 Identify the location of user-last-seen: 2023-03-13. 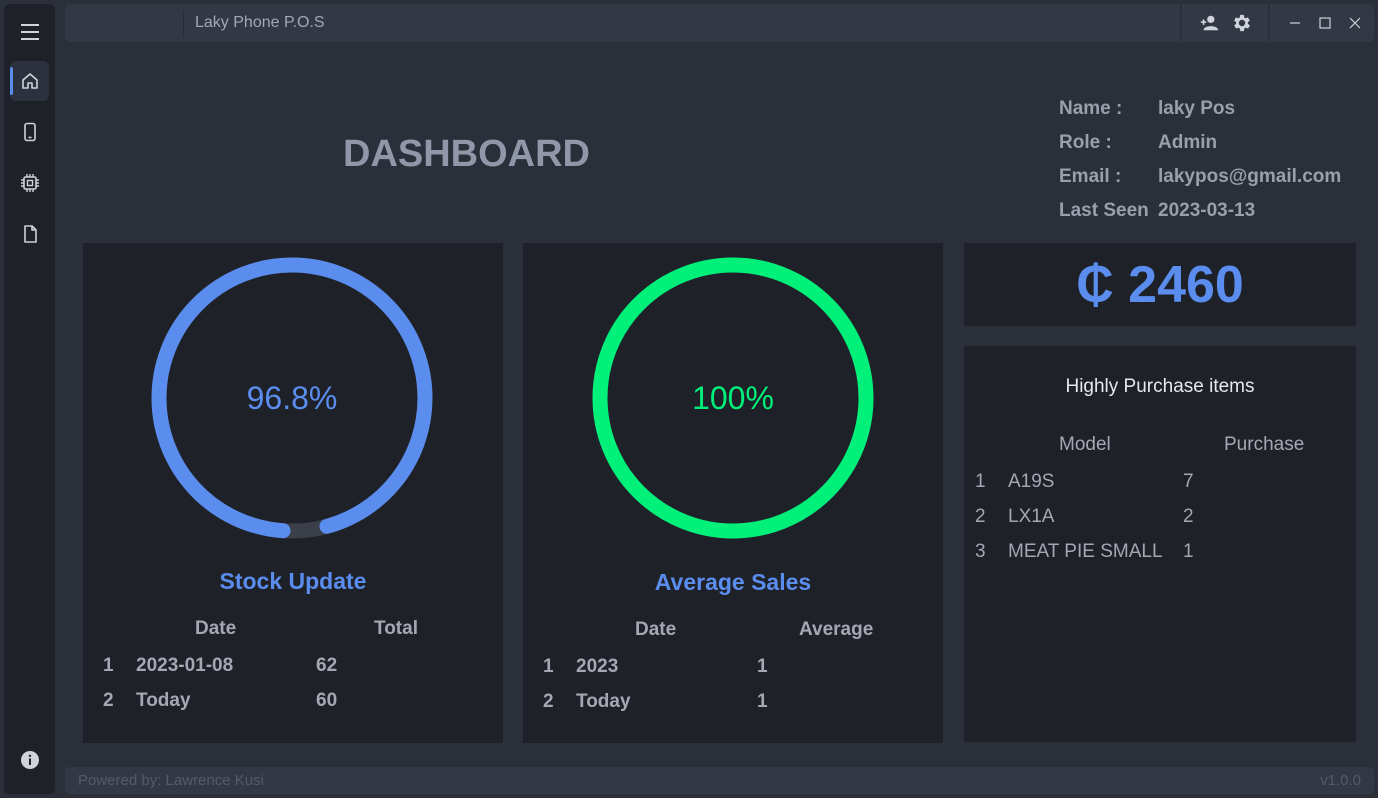
(1207, 210).